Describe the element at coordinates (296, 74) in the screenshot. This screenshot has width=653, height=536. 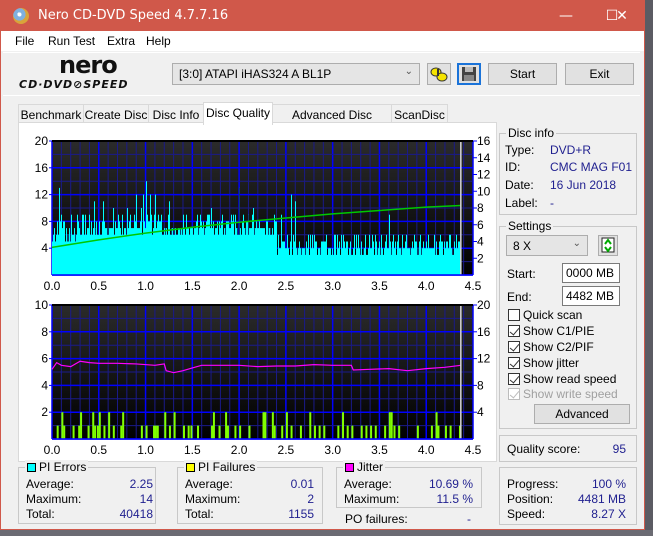
I see `drive-select: [3:0] ATAPI iHAS324 A BL1P ⌄` at that location.